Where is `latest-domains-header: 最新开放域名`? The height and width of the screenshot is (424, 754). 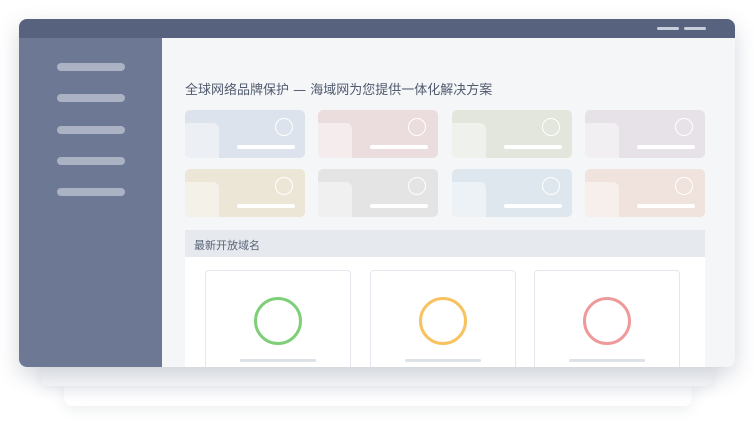 latest-domains-header: 最新开放域名 is located at coordinates (445, 243).